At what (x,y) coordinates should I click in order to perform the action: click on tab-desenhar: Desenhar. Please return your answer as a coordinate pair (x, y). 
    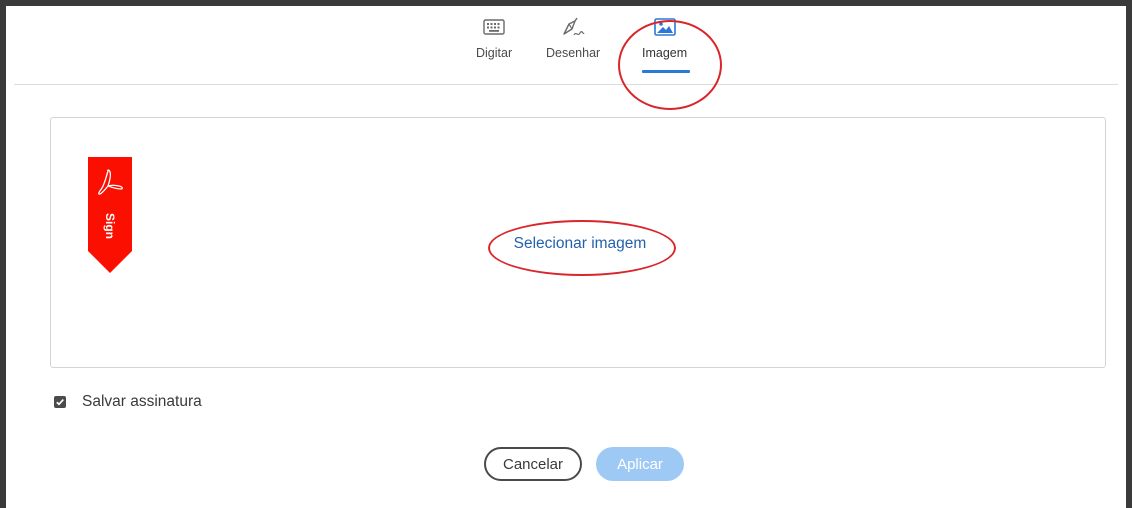
    Looking at the image, I should click on (573, 37).